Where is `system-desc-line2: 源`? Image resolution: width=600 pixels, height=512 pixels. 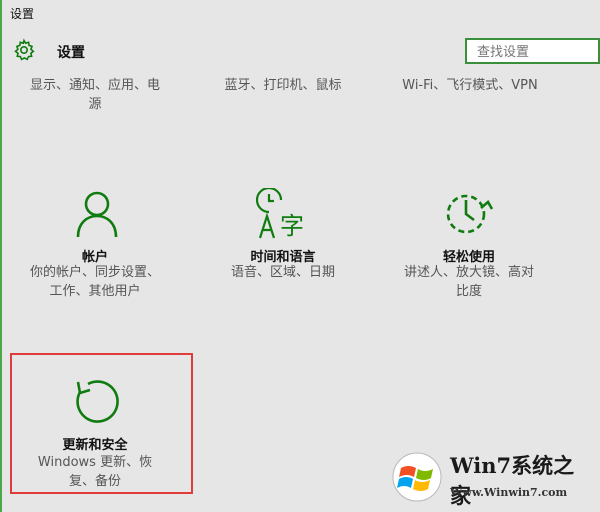 system-desc-line2: 源 is located at coordinates (95, 104).